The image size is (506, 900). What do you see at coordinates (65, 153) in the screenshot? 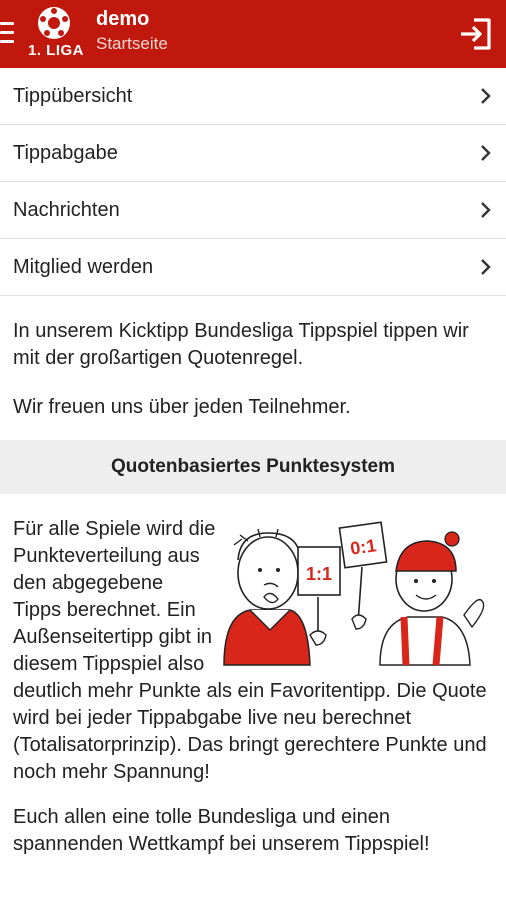
I see `menu-item-label: Tippabgabe` at bounding box center [65, 153].